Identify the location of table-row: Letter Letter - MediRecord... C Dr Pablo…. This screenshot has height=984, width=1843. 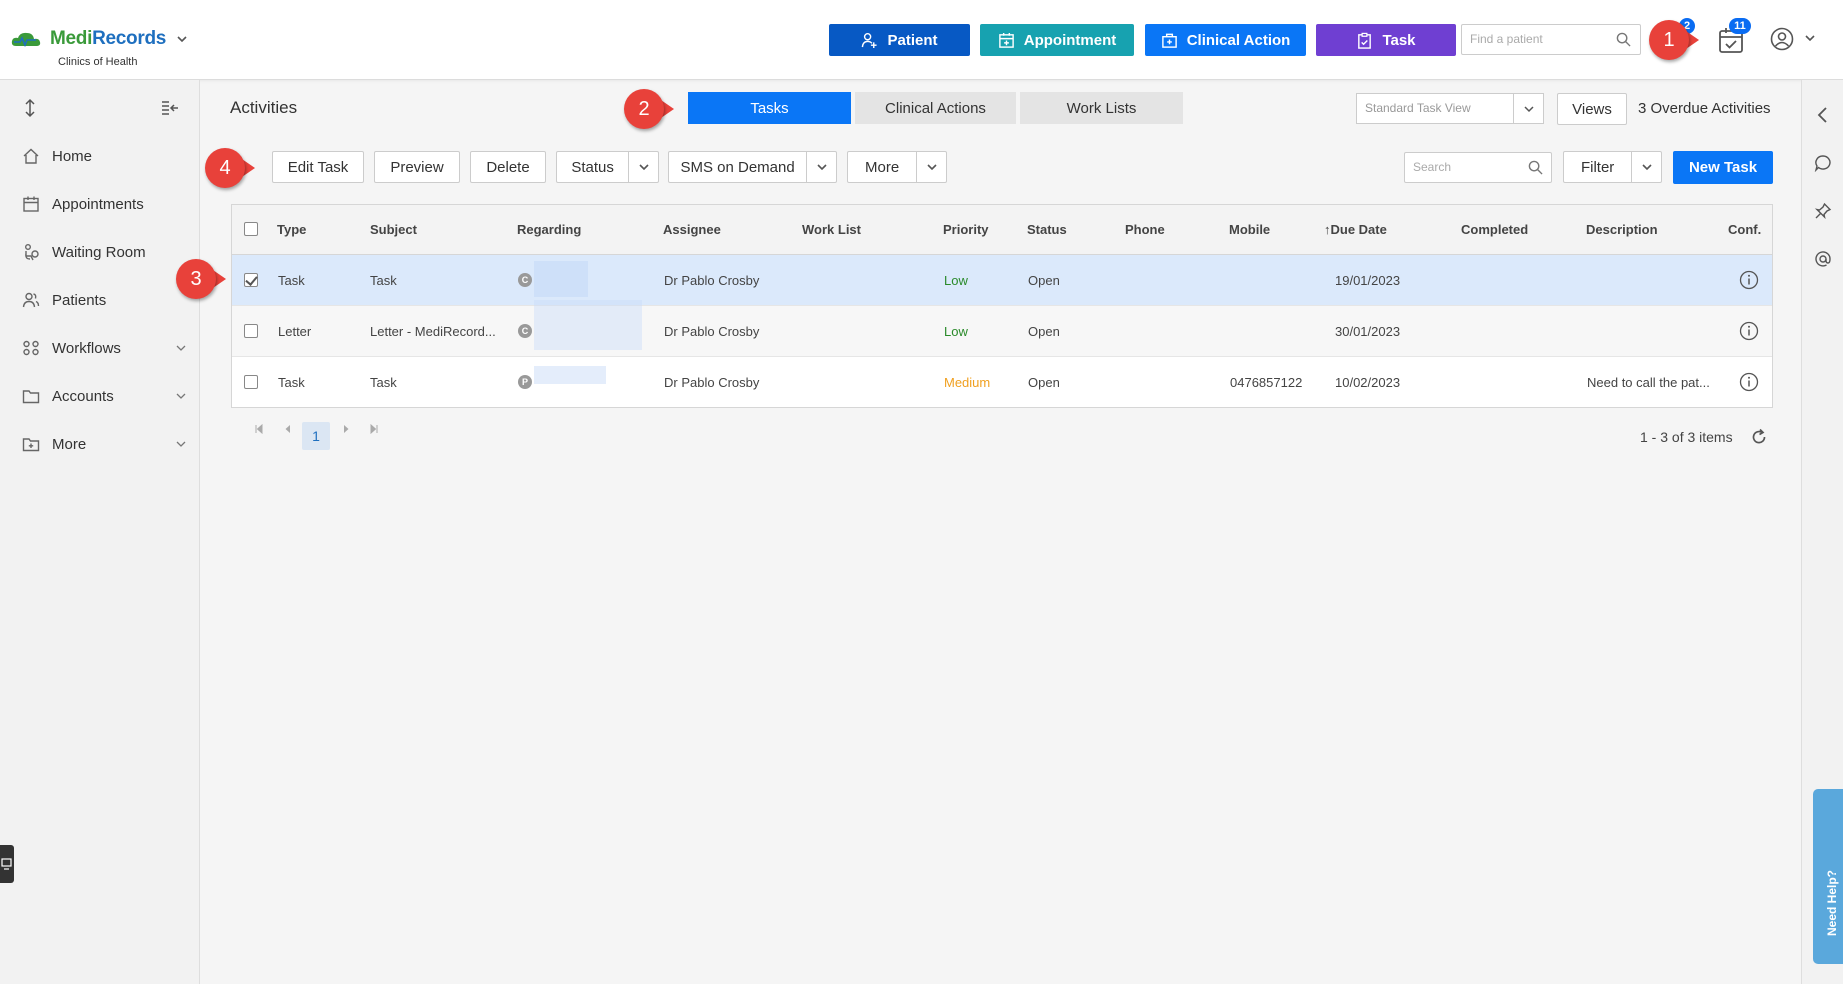
(1002, 328).